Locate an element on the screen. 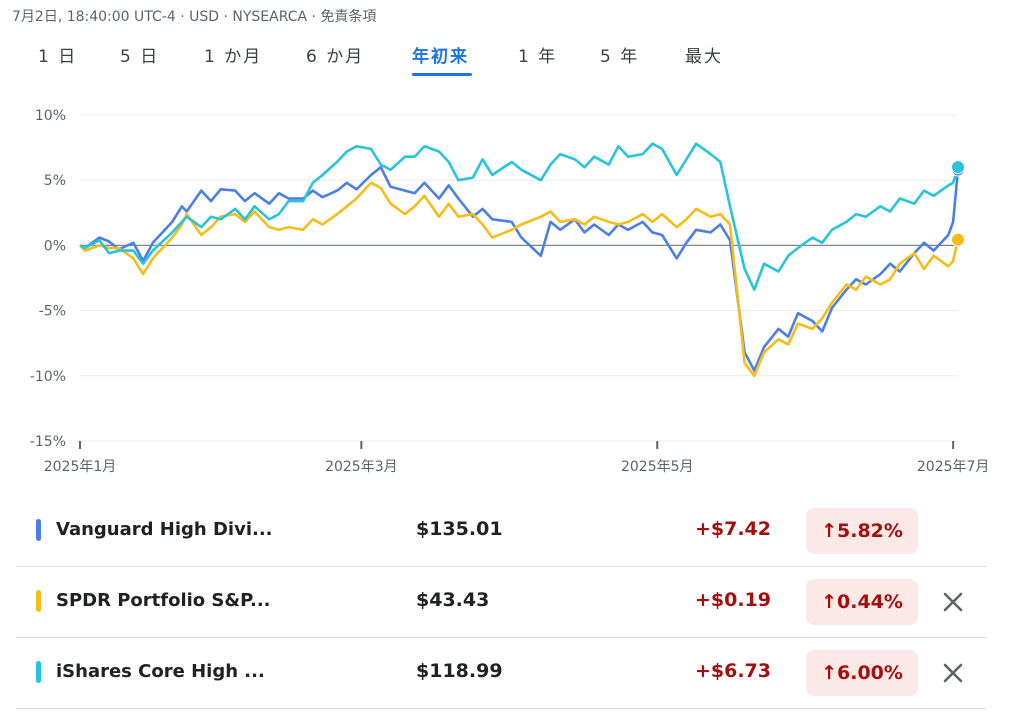 Image resolution: width=1024 pixels, height=724 pixels. y-tick-label: 10% is located at coordinates (50, 116).